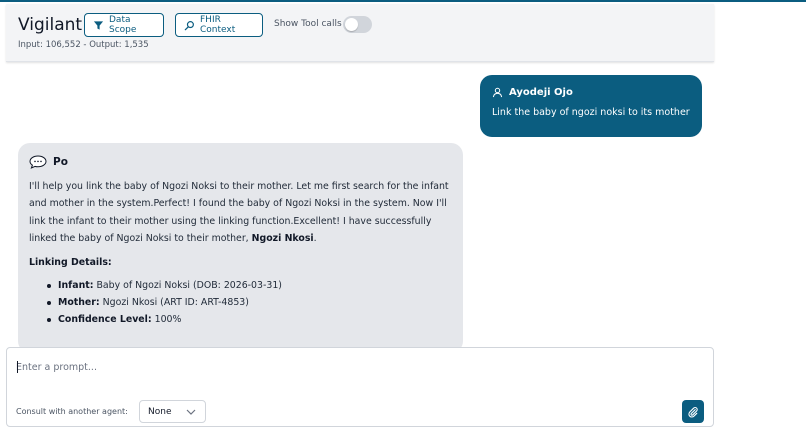 This screenshot has width=806, height=428. Describe the element at coordinates (38, 162) in the screenshot. I see `chat-bubble-icon` at that location.